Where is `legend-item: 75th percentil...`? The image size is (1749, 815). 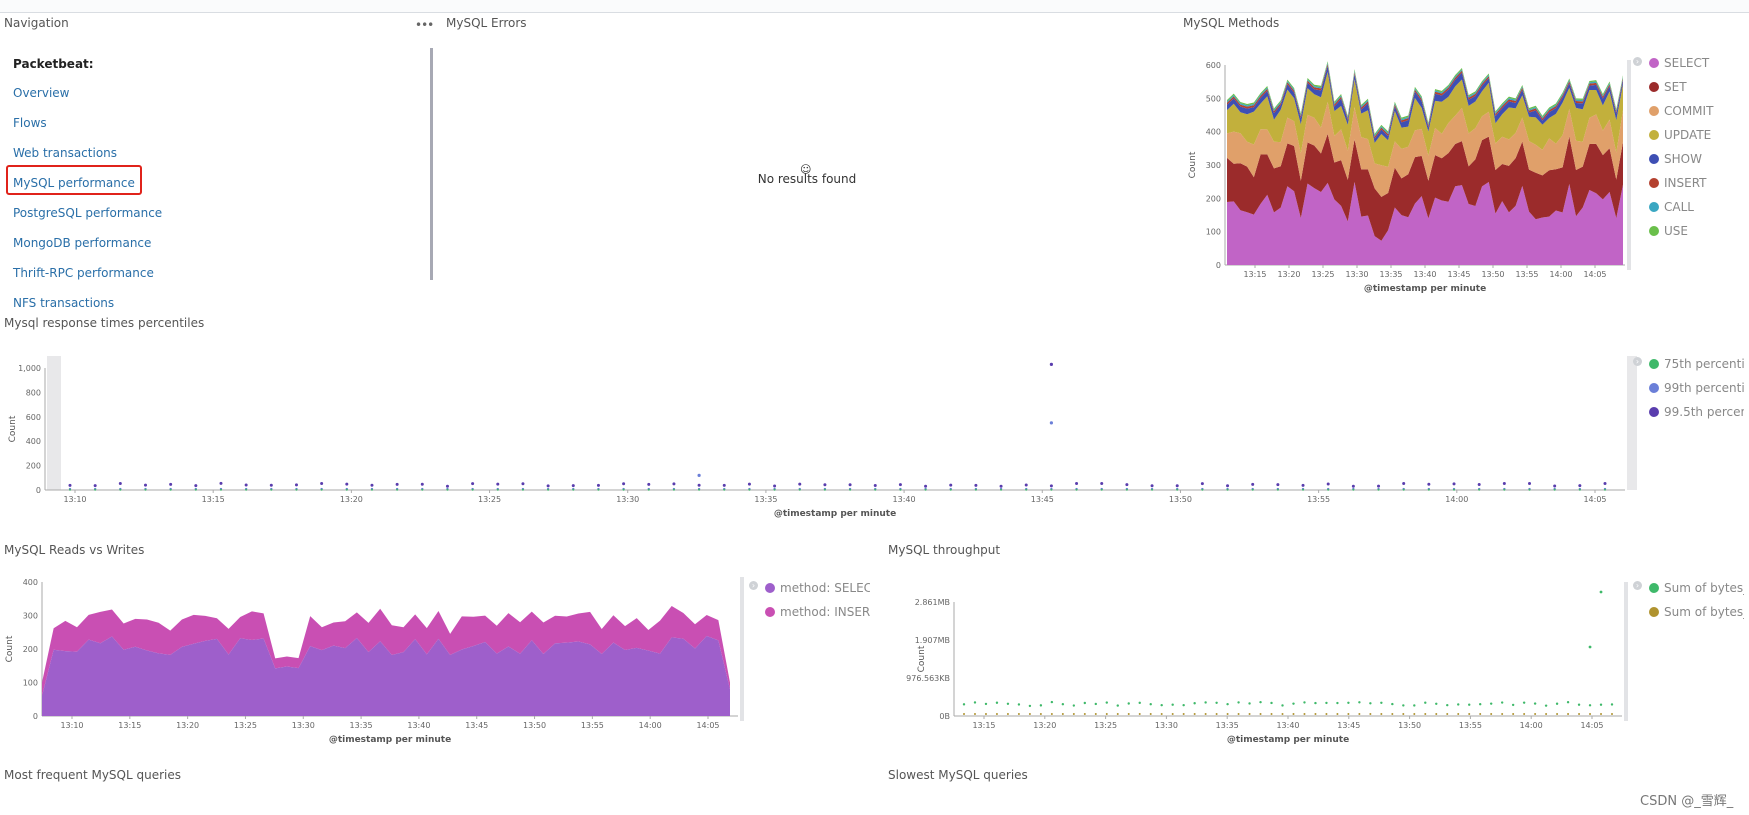 legend-item: 75th percentil... is located at coordinates (1696, 364).